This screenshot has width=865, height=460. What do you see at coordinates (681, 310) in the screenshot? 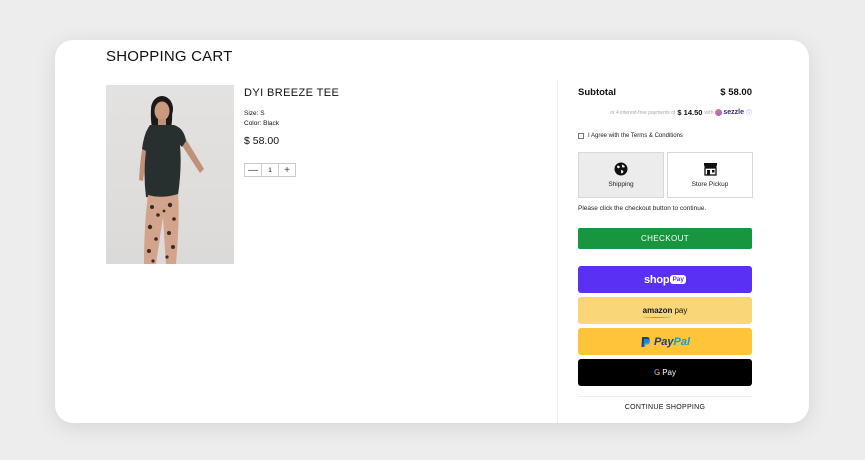
I see `amazon-pay-word: pay` at bounding box center [681, 310].